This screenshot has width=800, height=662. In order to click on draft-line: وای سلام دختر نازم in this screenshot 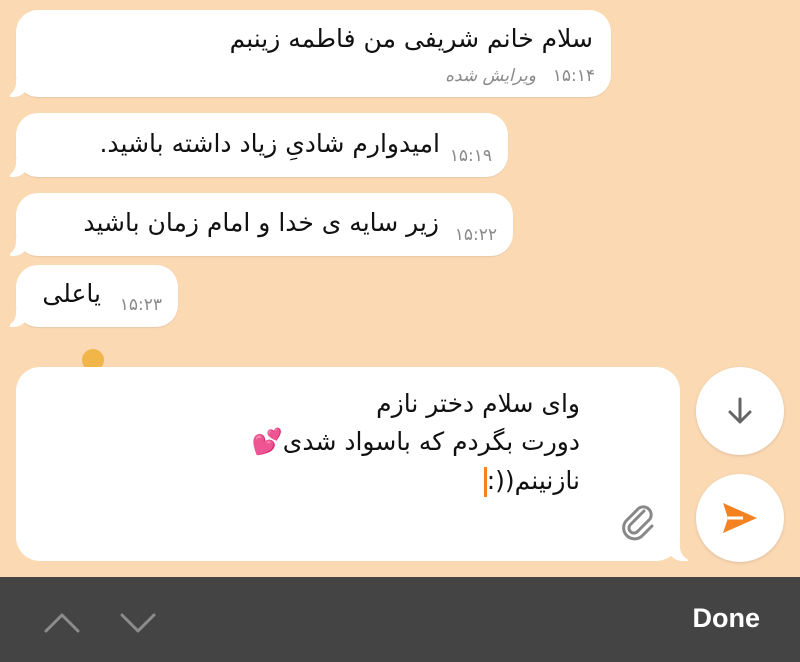, I will do `click(478, 403)`.